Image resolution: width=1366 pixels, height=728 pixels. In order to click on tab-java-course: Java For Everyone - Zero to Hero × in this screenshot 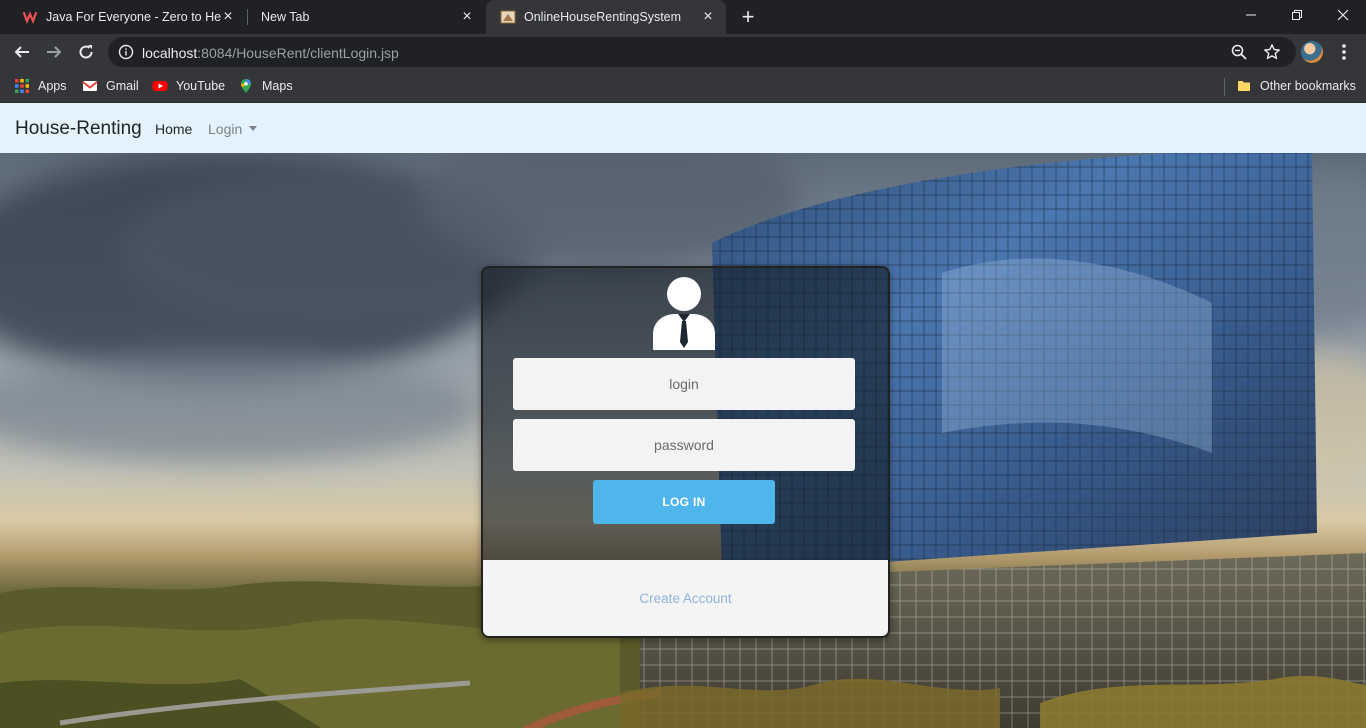, I will do `click(127, 17)`.